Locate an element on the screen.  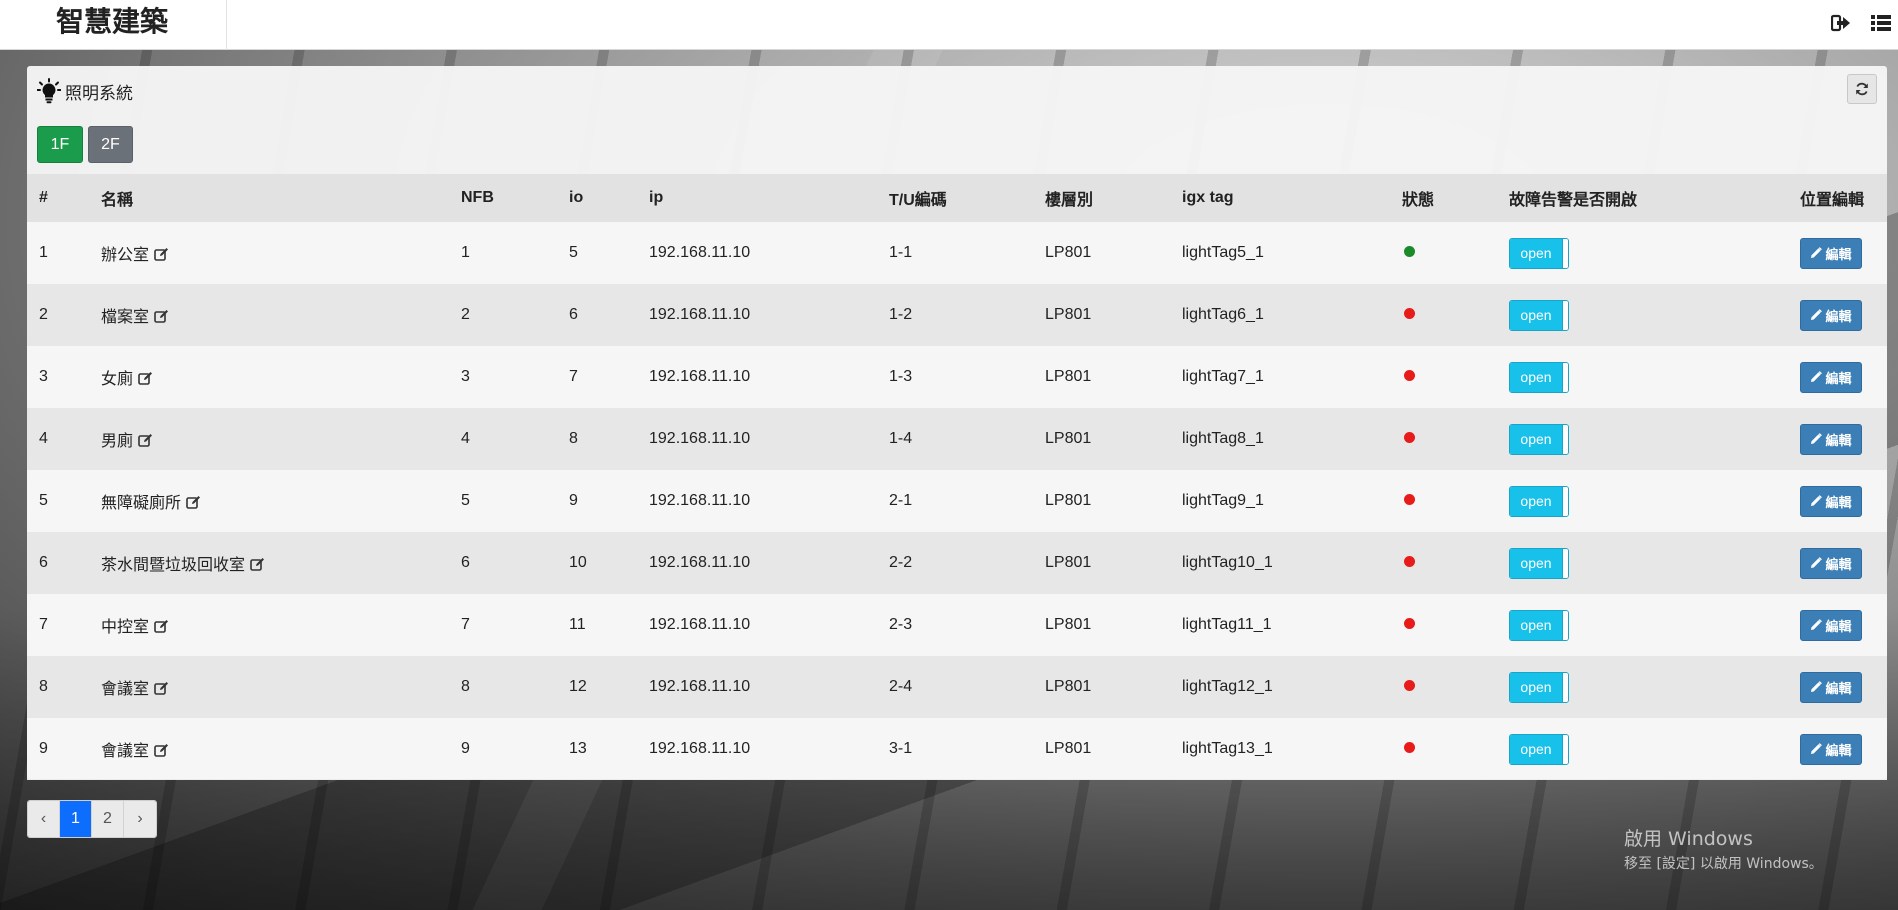
page-prev-button: ‹ is located at coordinates (44, 819).